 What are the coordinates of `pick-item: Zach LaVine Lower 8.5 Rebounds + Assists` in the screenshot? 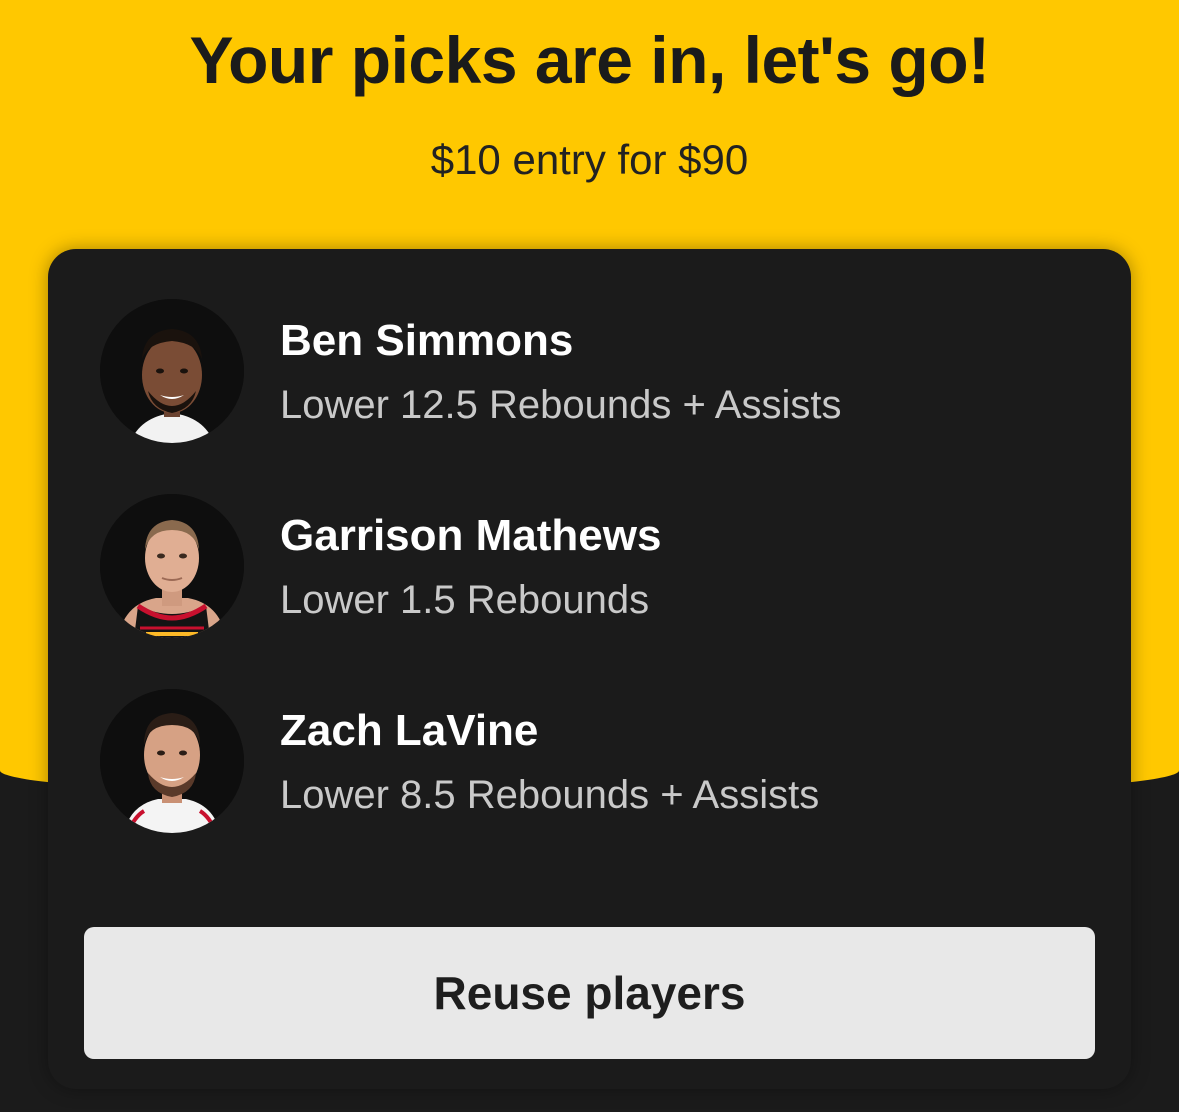 It's located at (590, 764).